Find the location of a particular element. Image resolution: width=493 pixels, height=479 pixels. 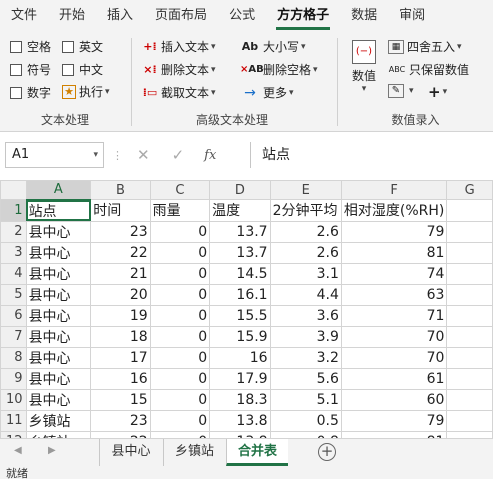

grid-cell: 3.9 is located at coordinates (305, 336).